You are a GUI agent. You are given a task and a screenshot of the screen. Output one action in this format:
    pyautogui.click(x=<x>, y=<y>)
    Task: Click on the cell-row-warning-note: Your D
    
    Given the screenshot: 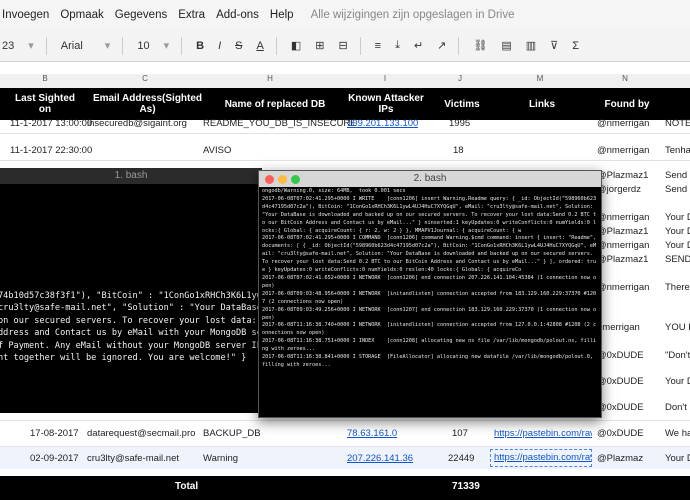 What is the action you would take?
    pyautogui.click(x=677, y=458)
    